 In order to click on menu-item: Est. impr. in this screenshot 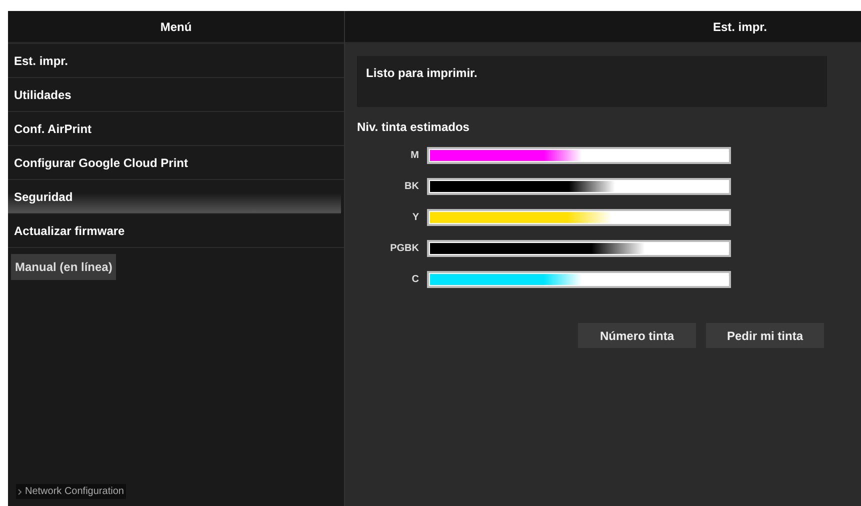, I will do `click(176, 61)`.